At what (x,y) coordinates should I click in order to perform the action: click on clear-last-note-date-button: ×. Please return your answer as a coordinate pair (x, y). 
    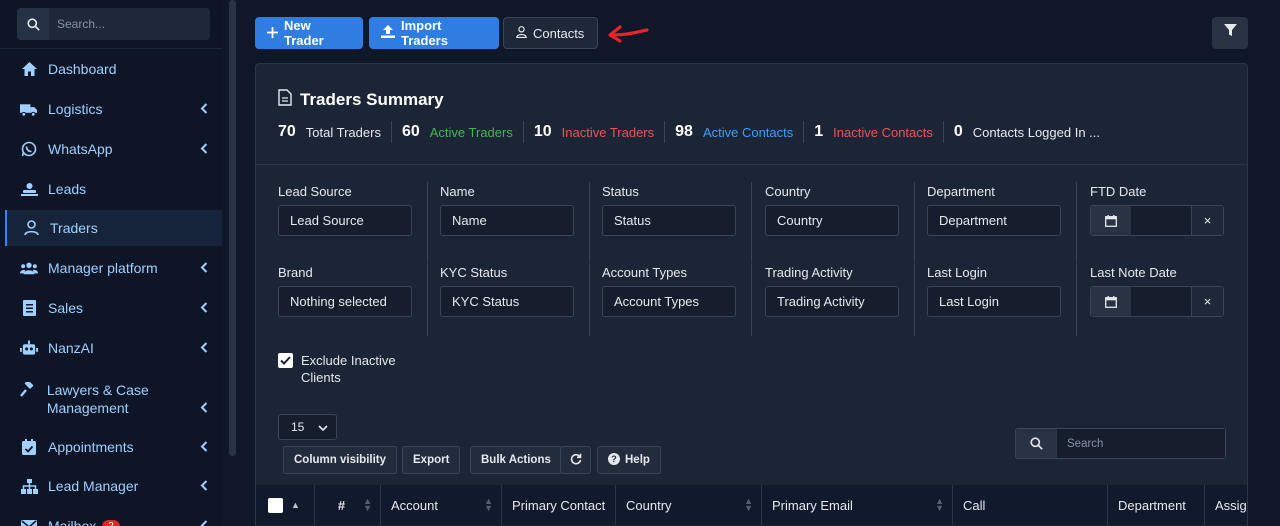
    Looking at the image, I should click on (1207, 301).